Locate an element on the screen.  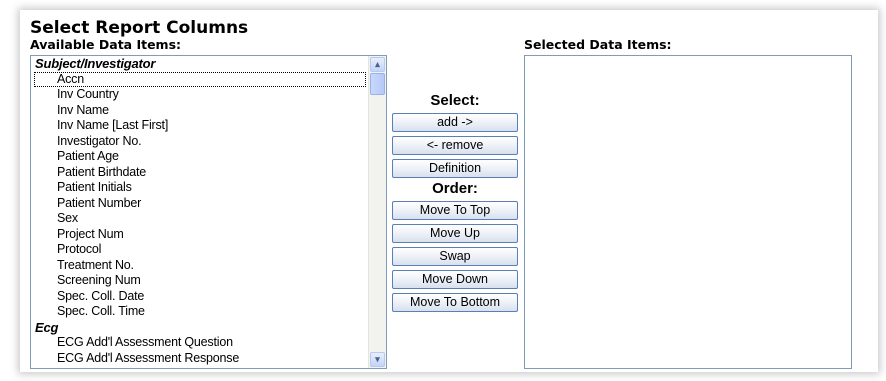
scrollbar-thumb is located at coordinates (377, 84).